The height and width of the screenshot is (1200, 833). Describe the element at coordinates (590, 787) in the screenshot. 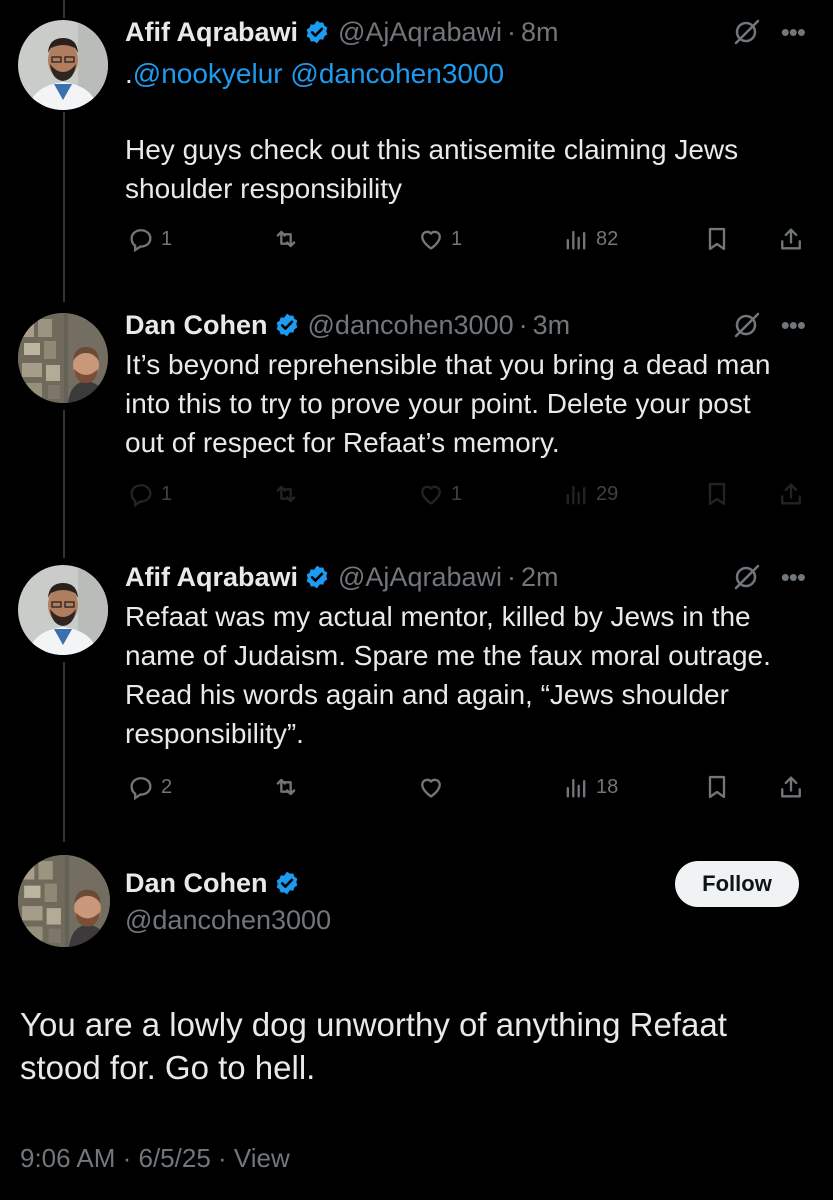

I see `views-button: 18` at that location.